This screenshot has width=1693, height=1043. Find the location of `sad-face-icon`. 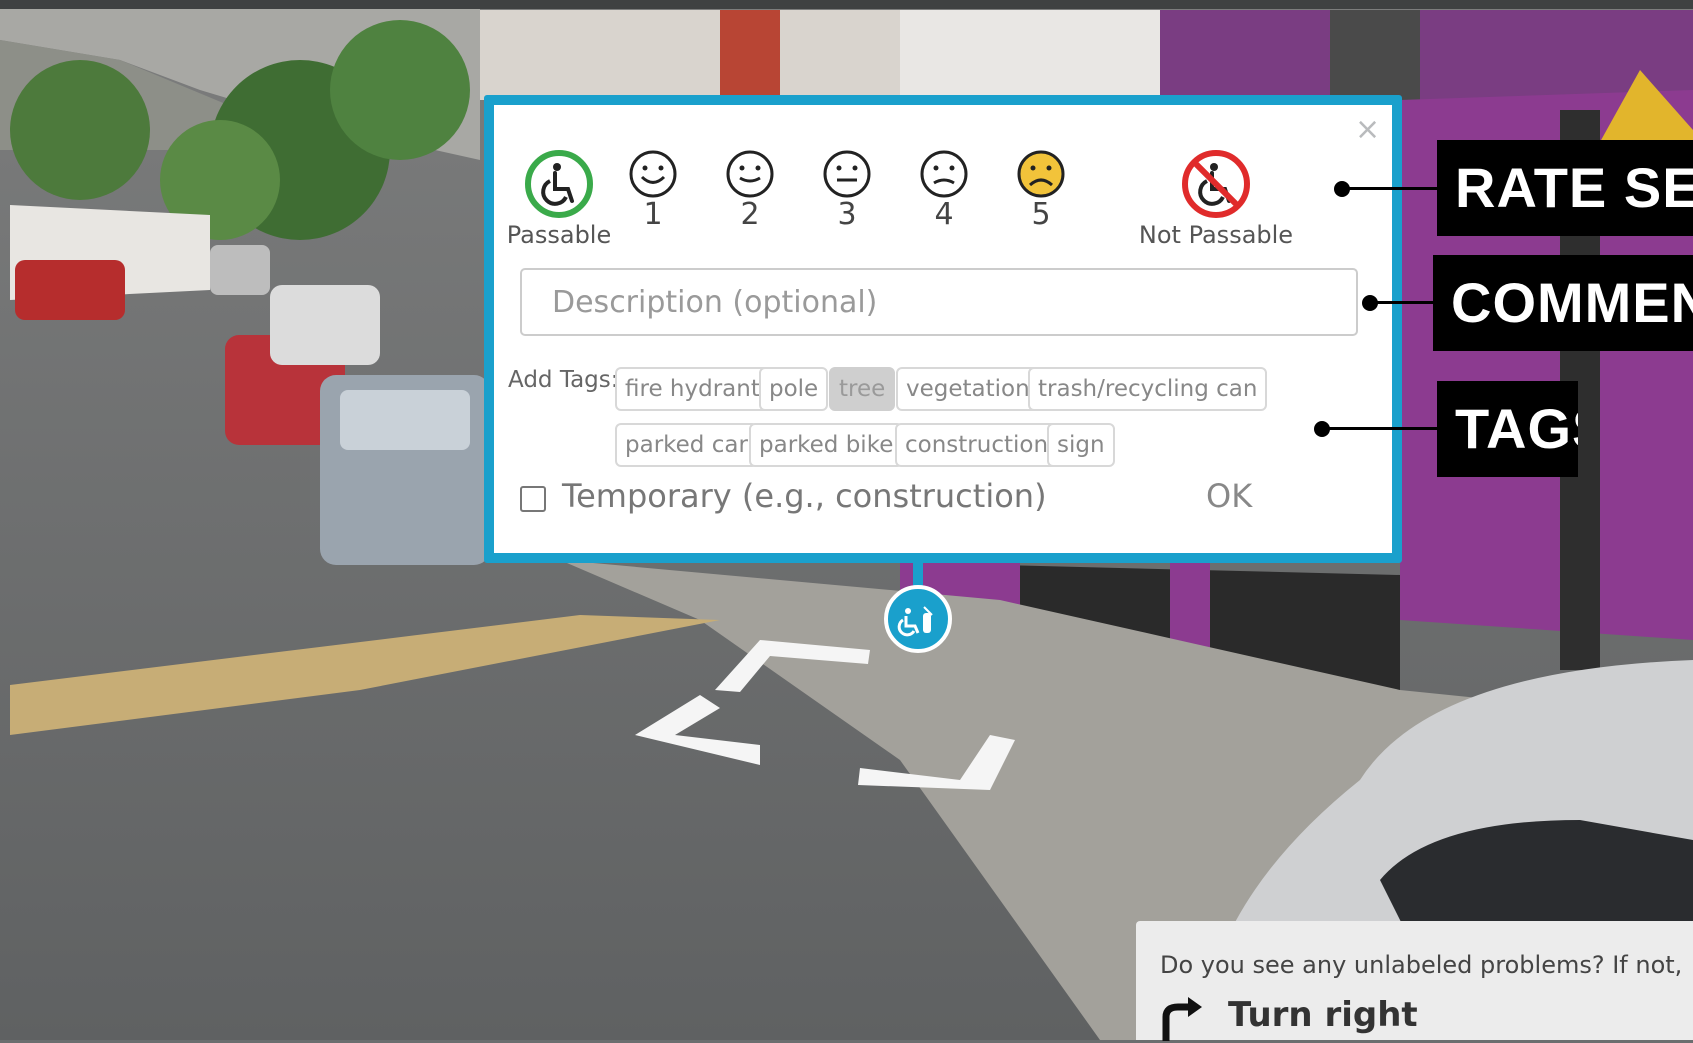

sad-face-icon is located at coordinates (1041, 174).